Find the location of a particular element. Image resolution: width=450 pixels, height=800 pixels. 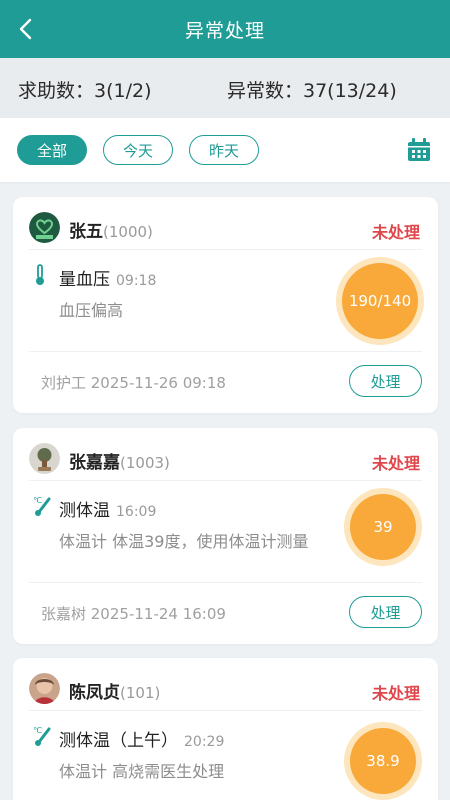

patient-name-text: 陈凤贞 is located at coordinates (94, 693).